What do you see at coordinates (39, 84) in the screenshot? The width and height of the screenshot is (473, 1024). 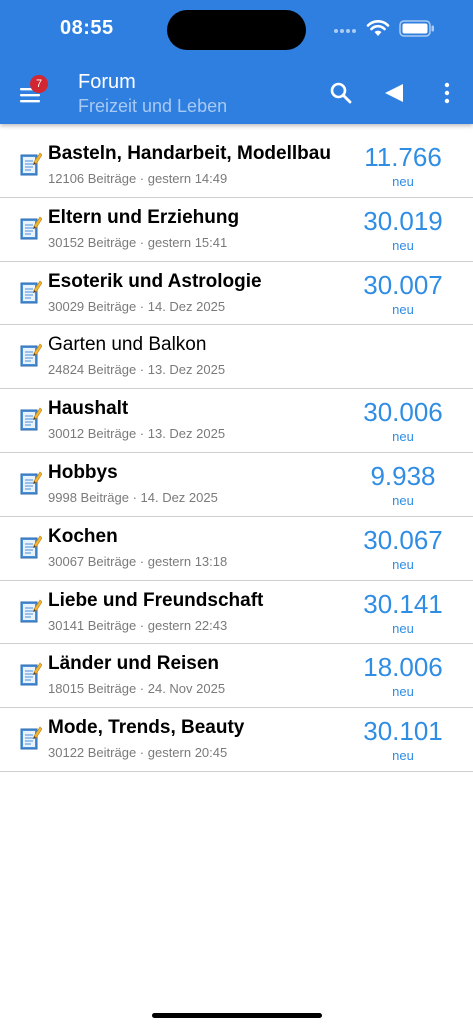 I see `notification-badge: 7` at bounding box center [39, 84].